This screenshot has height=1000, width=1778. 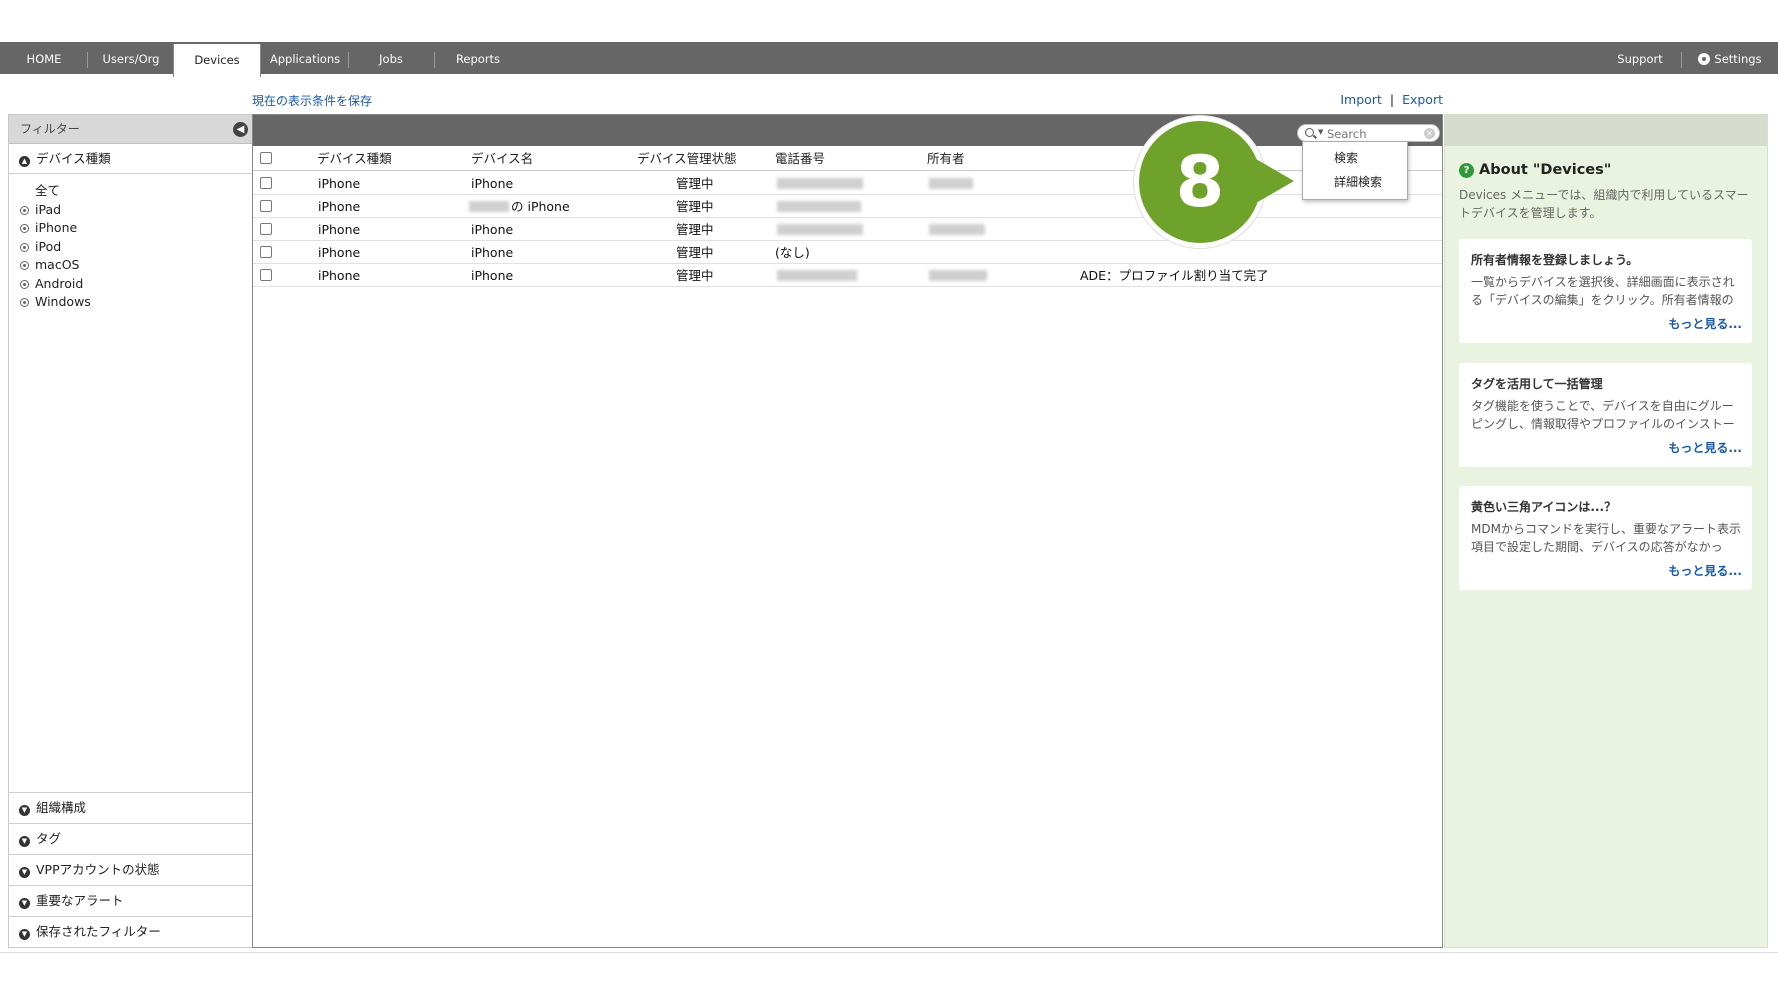 I want to click on about-title: ? About "Devices", so click(x=1535, y=170).